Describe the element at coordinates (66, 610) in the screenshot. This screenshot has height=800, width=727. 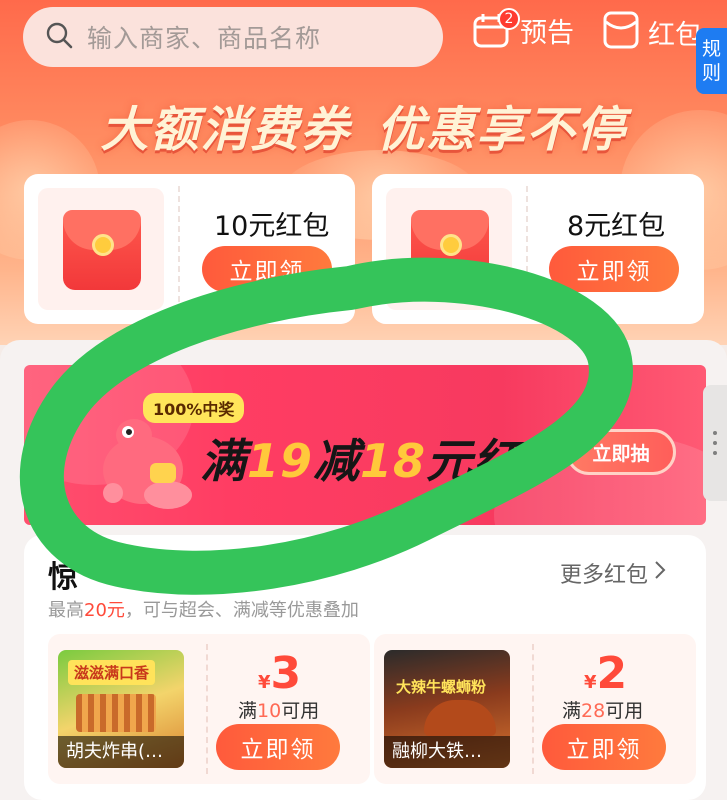
I see `subtitle-pre: 最高` at that location.